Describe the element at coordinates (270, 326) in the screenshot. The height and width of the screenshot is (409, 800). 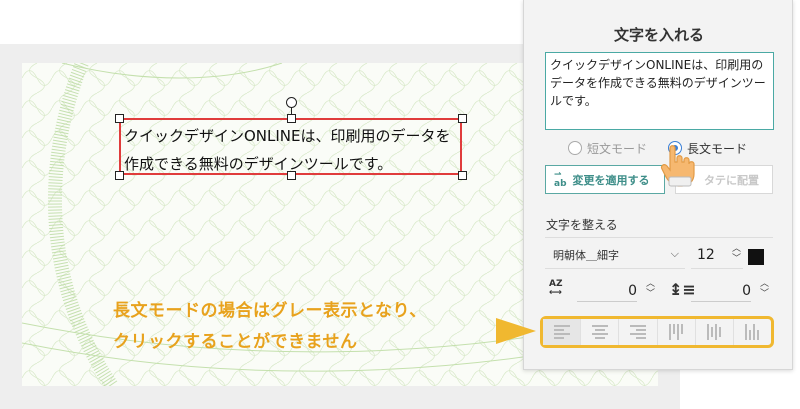
I see `annotation-text: 長文モードの場合はグレー表示となり、 クリックすることができません` at that location.